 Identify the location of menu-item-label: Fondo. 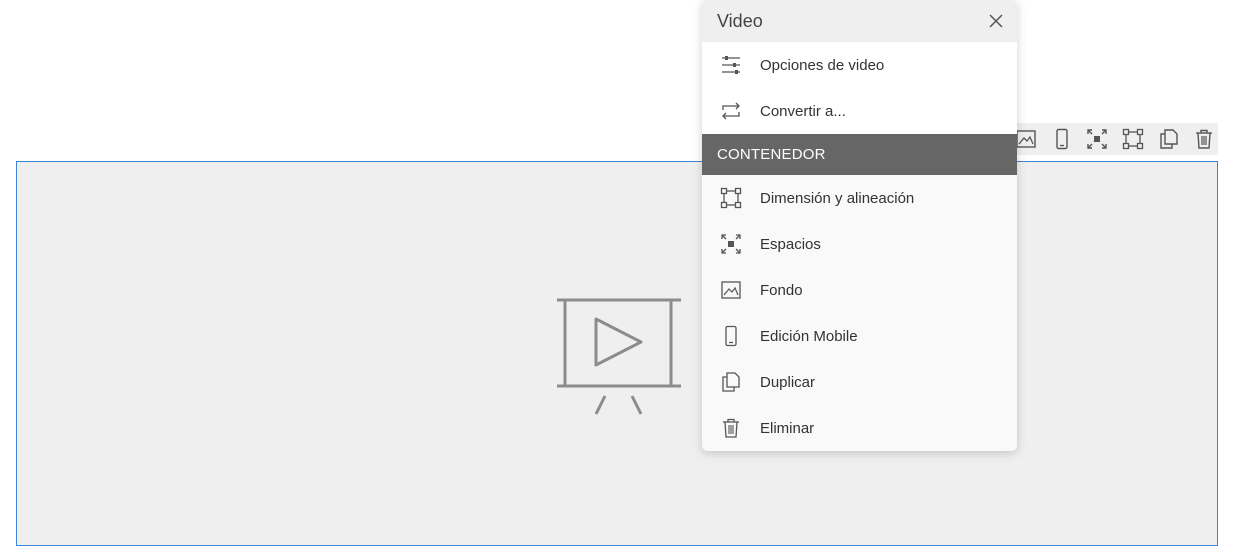
(781, 290).